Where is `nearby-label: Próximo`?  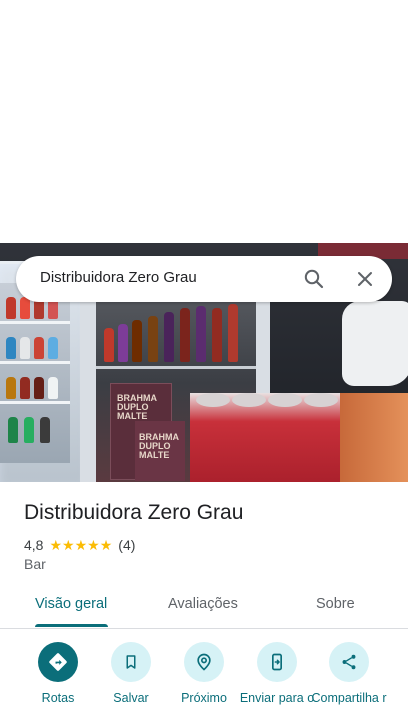
nearby-label: Próximo is located at coordinates (204, 698).